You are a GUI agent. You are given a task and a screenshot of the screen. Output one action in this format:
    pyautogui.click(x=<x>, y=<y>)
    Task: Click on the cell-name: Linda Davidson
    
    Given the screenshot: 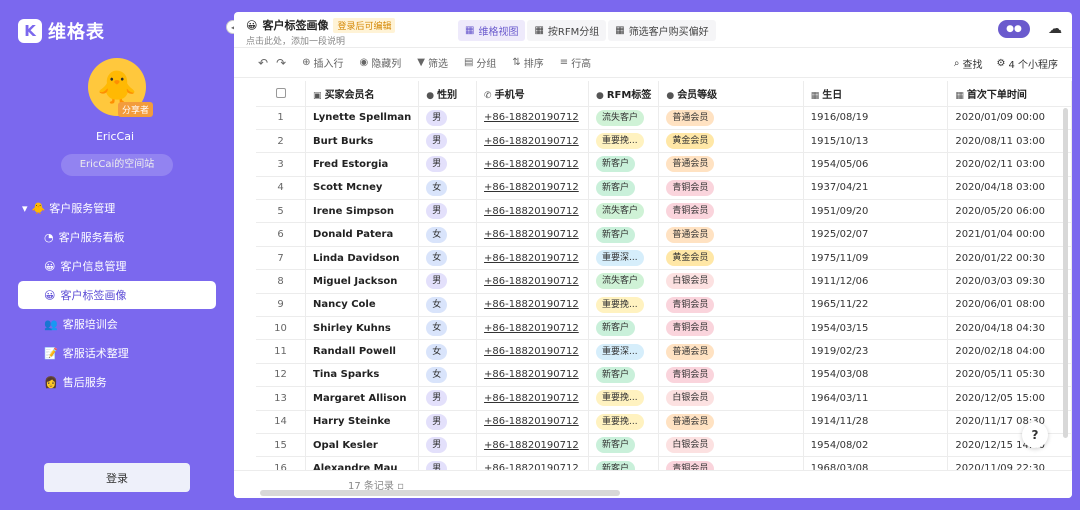 What is the action you would take?
    pyautogui.click(x=362, y=258)
    